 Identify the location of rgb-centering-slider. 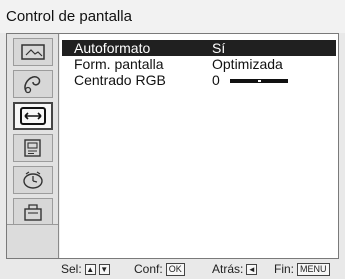
(259, 81).